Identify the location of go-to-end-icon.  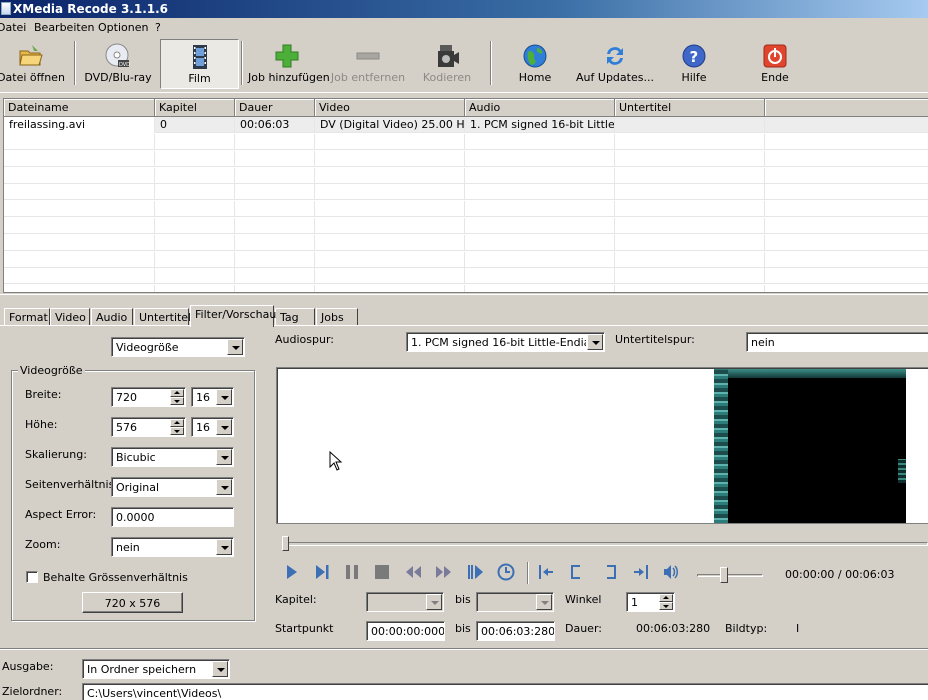
(641, 572).